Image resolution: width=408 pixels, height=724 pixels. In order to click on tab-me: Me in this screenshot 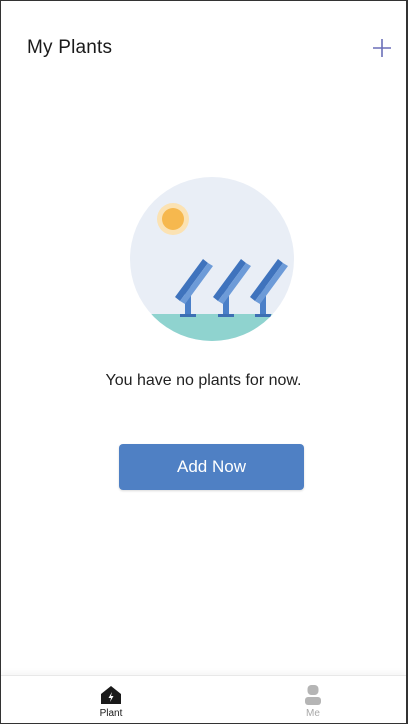, I will do `click(313, 699)`.